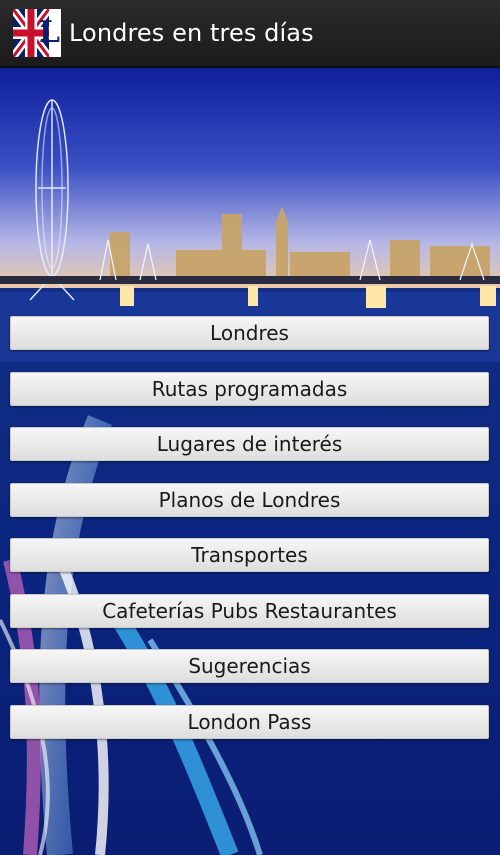  What do you see at coordinates (249, 610) in the screenshot?
I see `menu-button-cafeterias-pubs-restaurantes: Cafeterías Pubs Restaurantes` at bounding box center [249, 610].